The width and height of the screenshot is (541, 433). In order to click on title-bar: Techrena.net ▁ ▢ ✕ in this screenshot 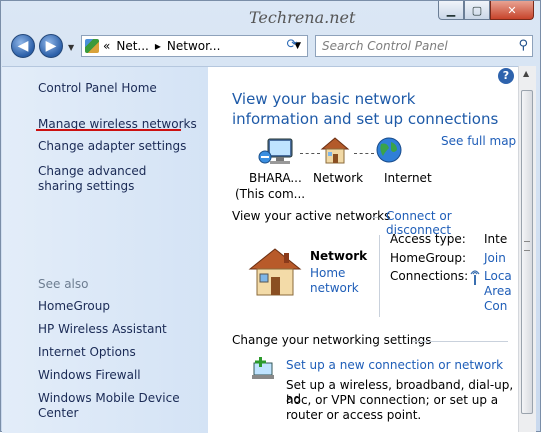, I will do `click(270, 15)`.